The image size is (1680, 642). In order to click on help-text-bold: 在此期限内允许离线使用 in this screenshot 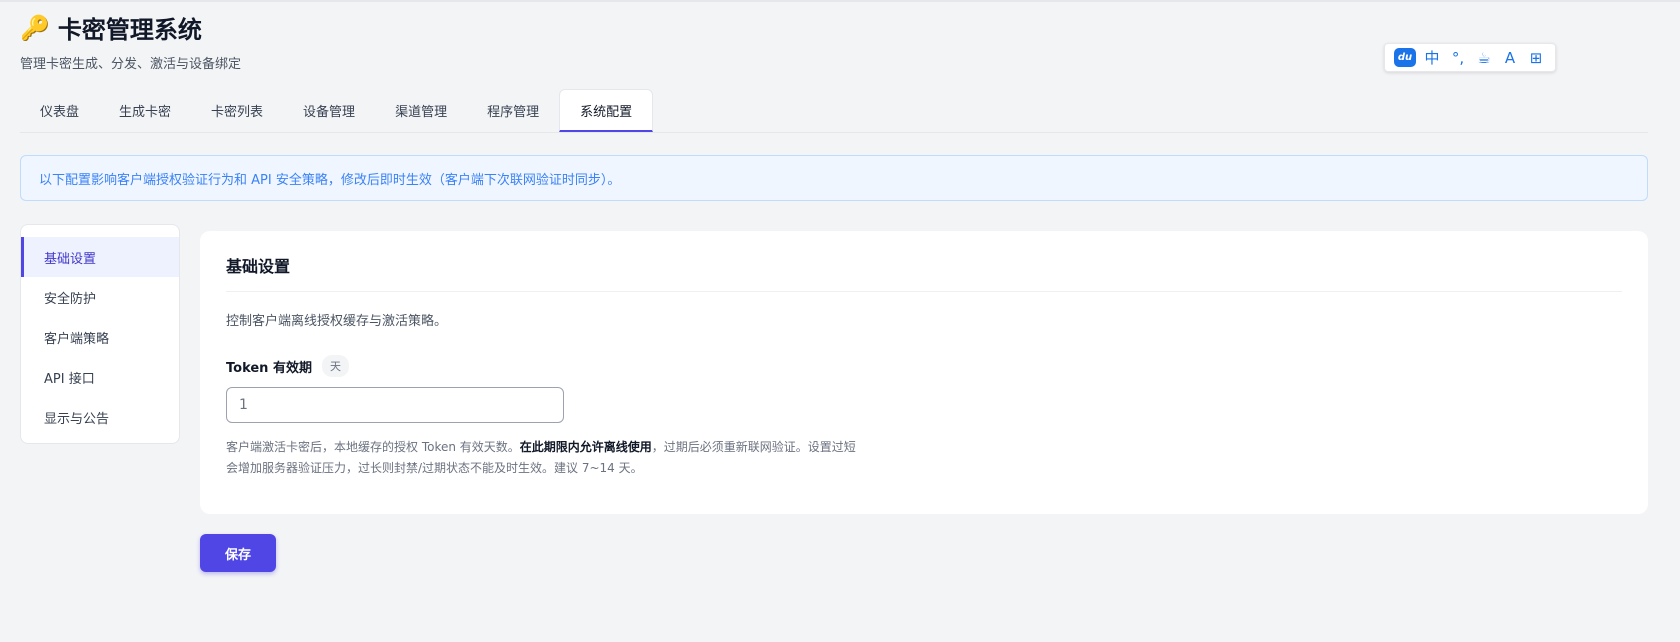, I will do `click(585, 447)`.